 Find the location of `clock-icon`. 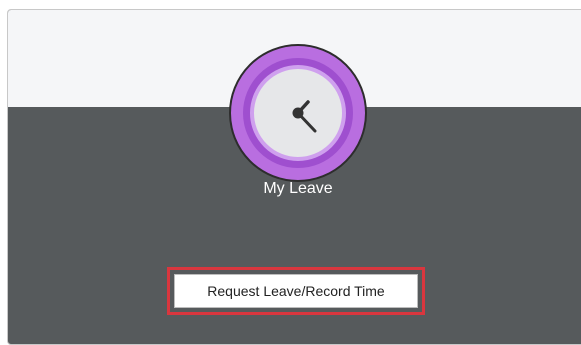

clock-icon is located at coordinates (298, 113).